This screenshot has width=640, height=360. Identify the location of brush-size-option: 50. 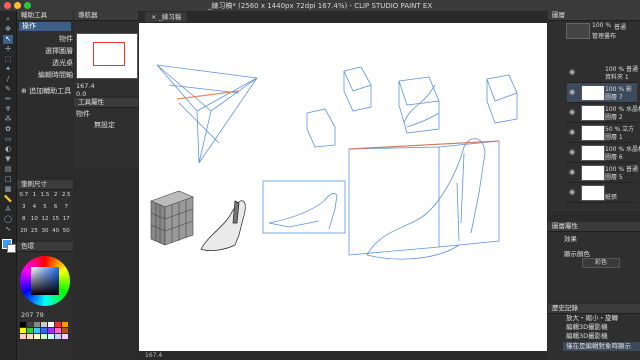
(66, 233).